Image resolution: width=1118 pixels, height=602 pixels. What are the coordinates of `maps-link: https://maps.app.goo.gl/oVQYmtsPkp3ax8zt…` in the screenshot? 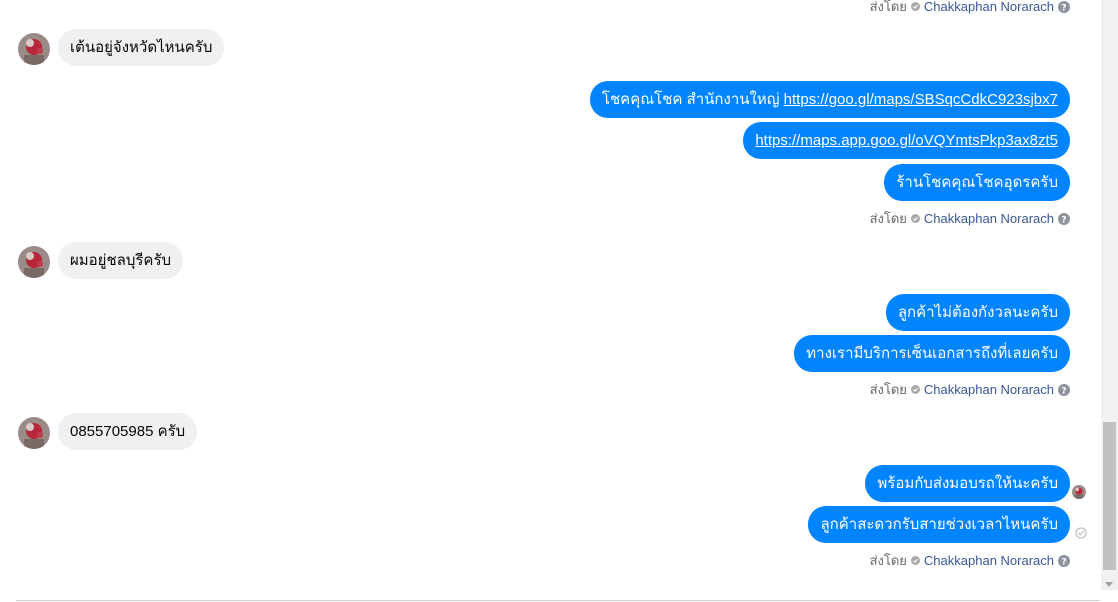 It's located at (906, 140).